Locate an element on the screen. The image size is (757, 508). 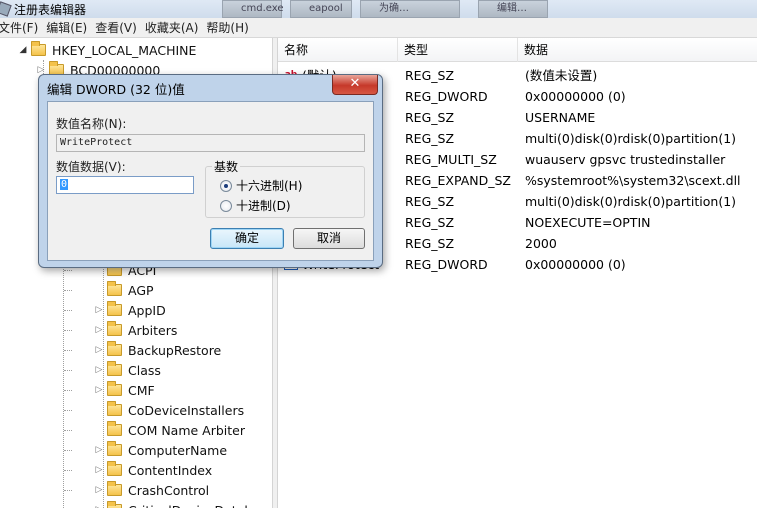
expanded-arrow-icon: ◢ is located at coordinates (23, 50).